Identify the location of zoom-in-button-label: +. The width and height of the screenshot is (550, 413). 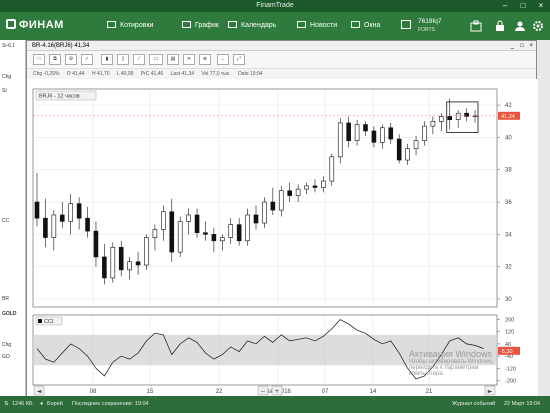
(276, 391).